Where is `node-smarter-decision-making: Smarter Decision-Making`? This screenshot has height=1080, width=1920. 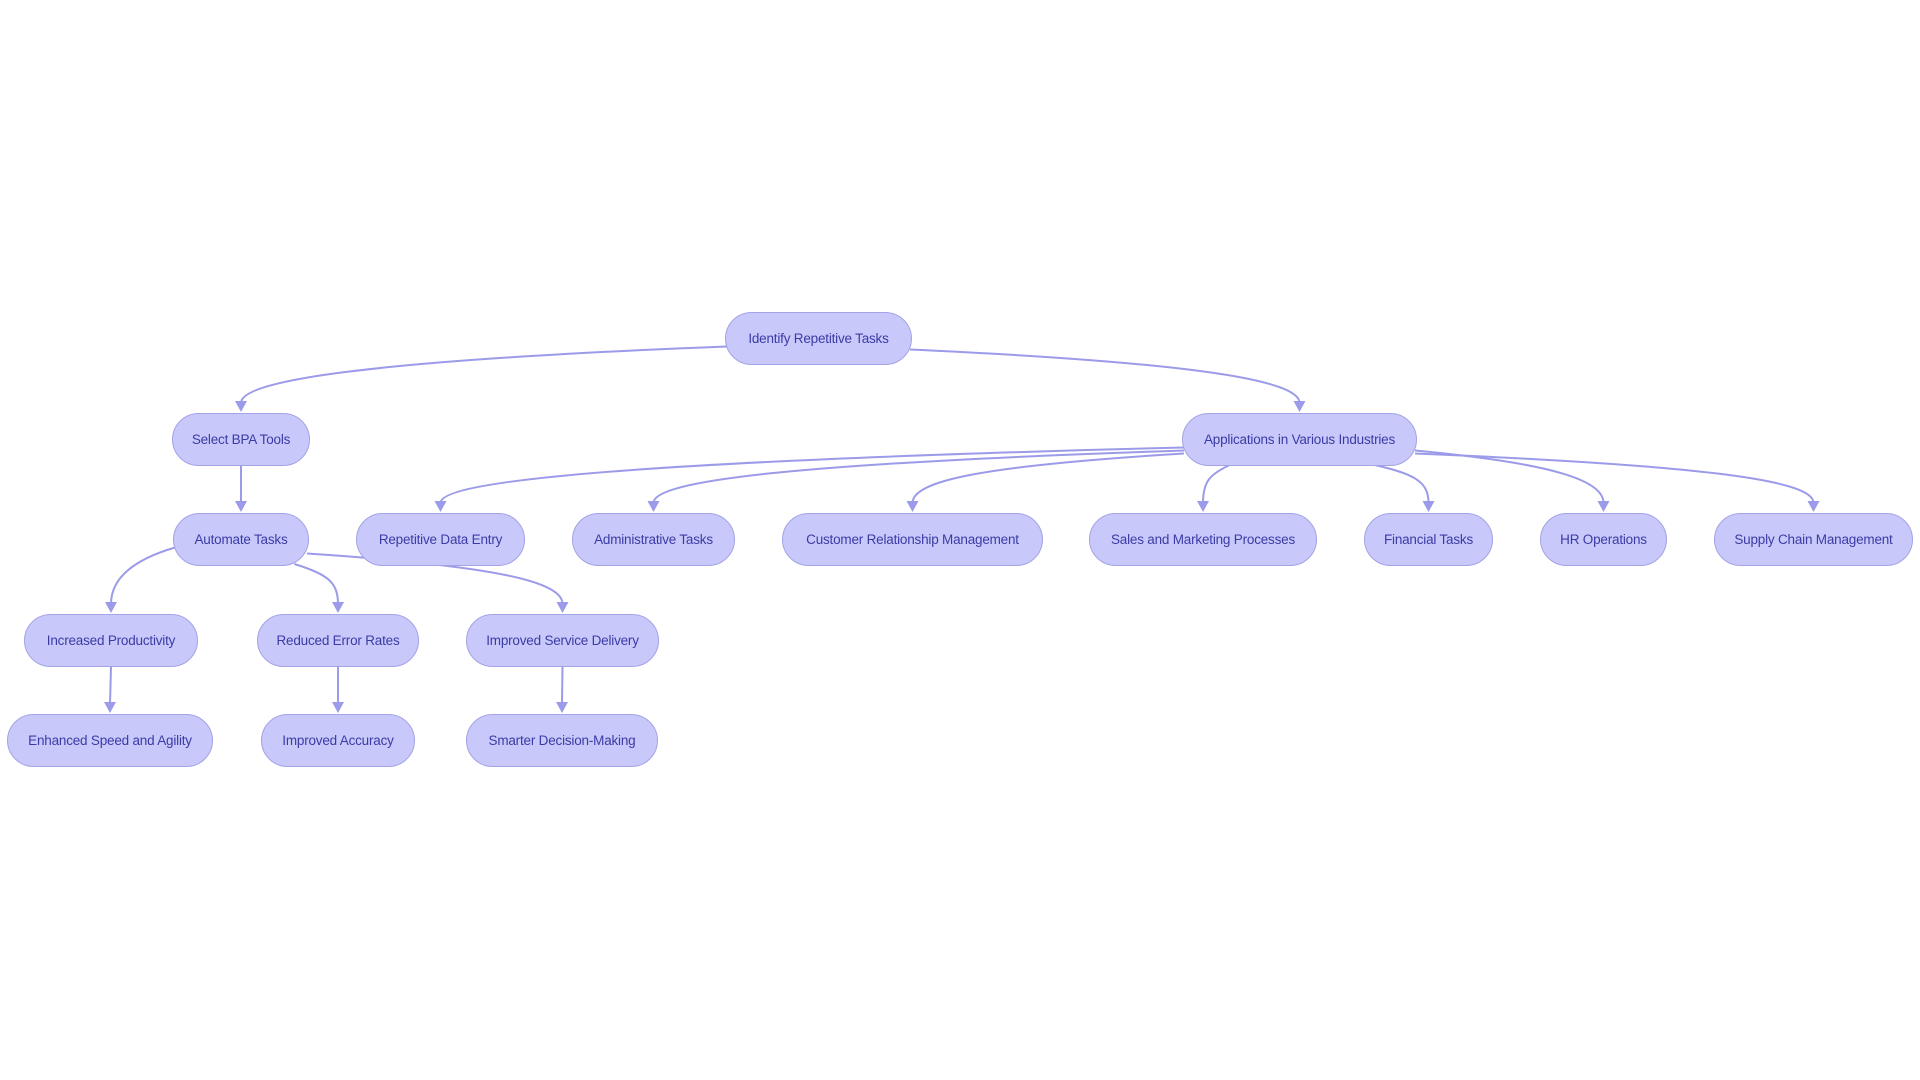 node-smarter-decision-making: Smarter Decision-Making is located at coordinates (562, 740).